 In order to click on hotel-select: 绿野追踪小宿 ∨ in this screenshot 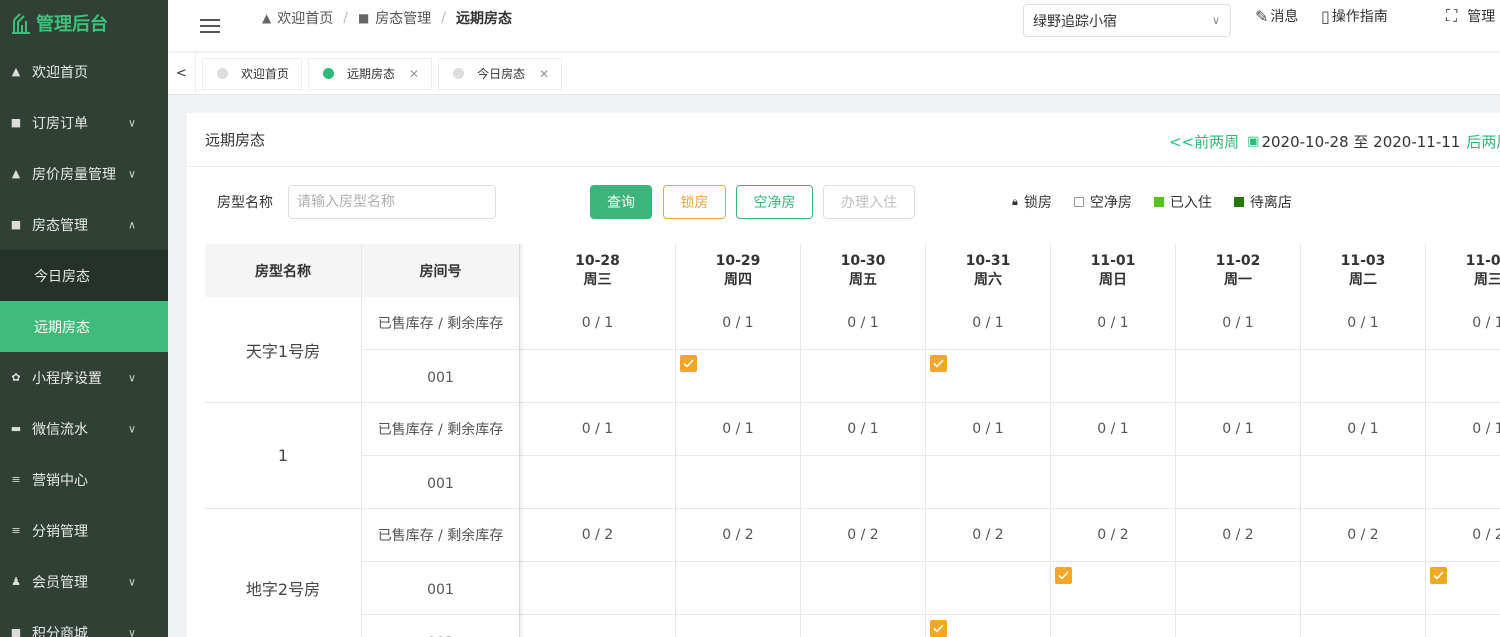, I will do `click(1127, 20)`.